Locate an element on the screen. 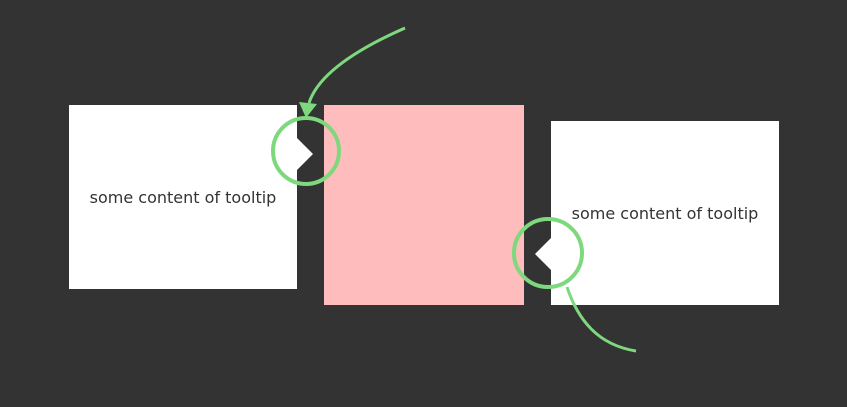 This screenshot has height=407, width=847. tooltip-left: some content of tooltip is located at coordinates (183, 197).